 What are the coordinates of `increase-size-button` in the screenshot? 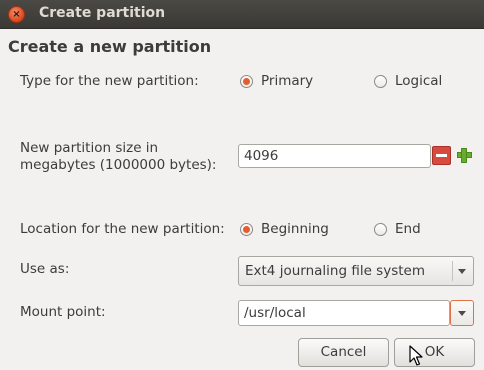 It's located at (464, 155).